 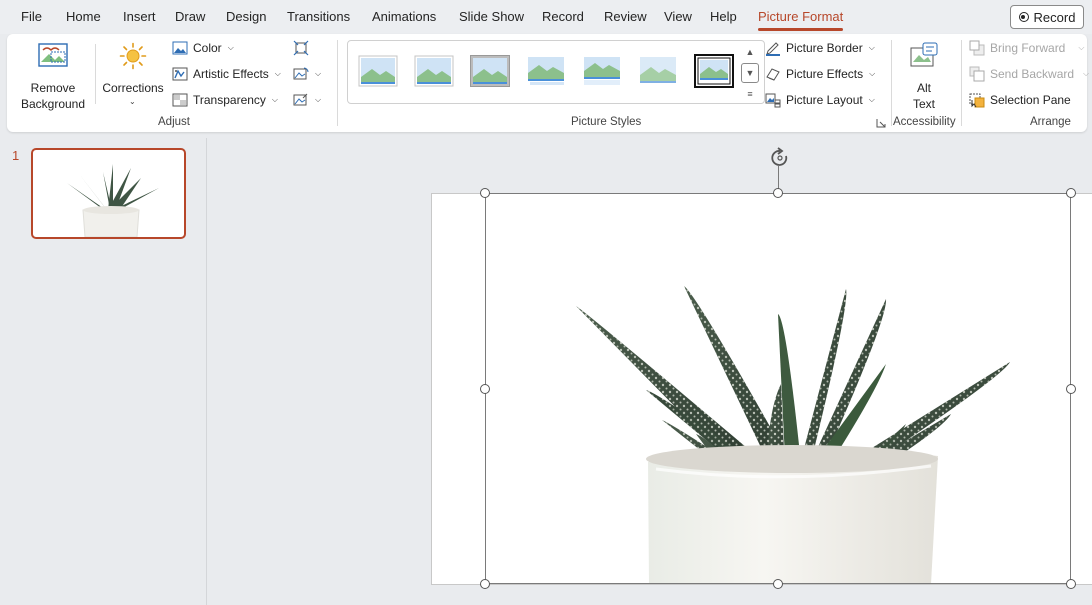 I want to click on picture-effects-icon, so click(x=773, y=74).